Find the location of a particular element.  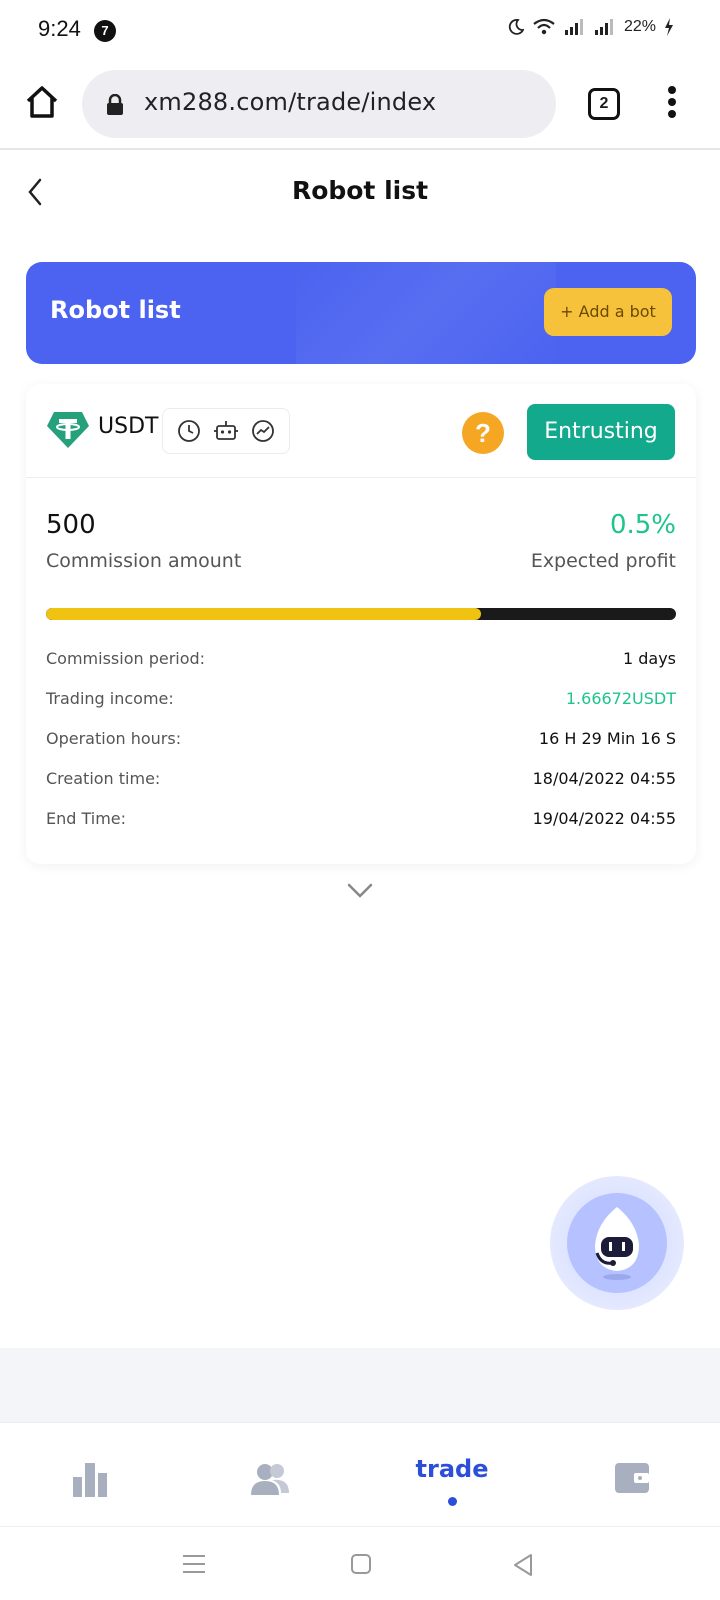

home-button-icon is located at coordinates (361, 1564).